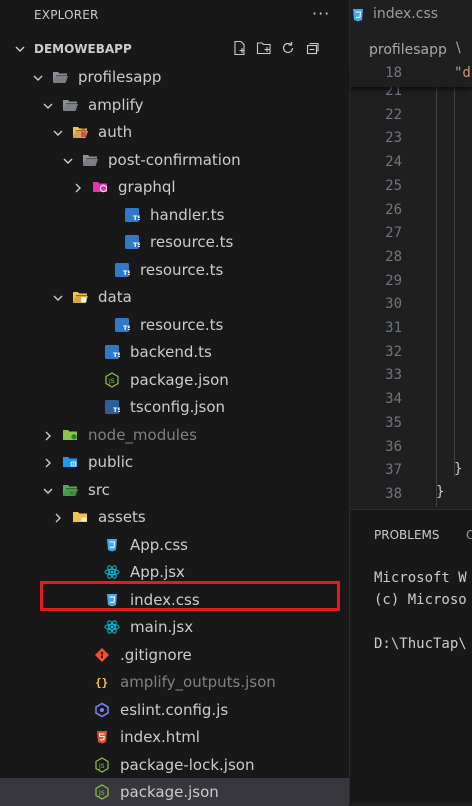  I want to click on tree-item-label: resource.ts, so click(182, 269).